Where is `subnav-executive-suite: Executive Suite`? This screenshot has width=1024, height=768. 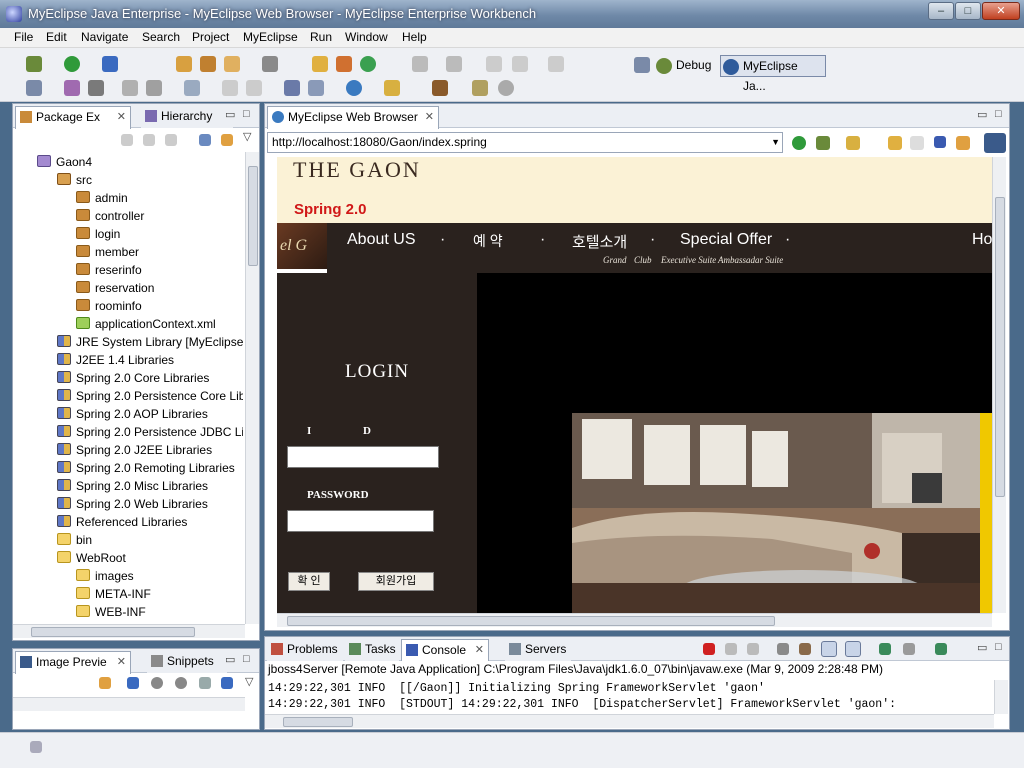 subnav-executive-suite: Executive Suite is located at coordinates (688, 260).